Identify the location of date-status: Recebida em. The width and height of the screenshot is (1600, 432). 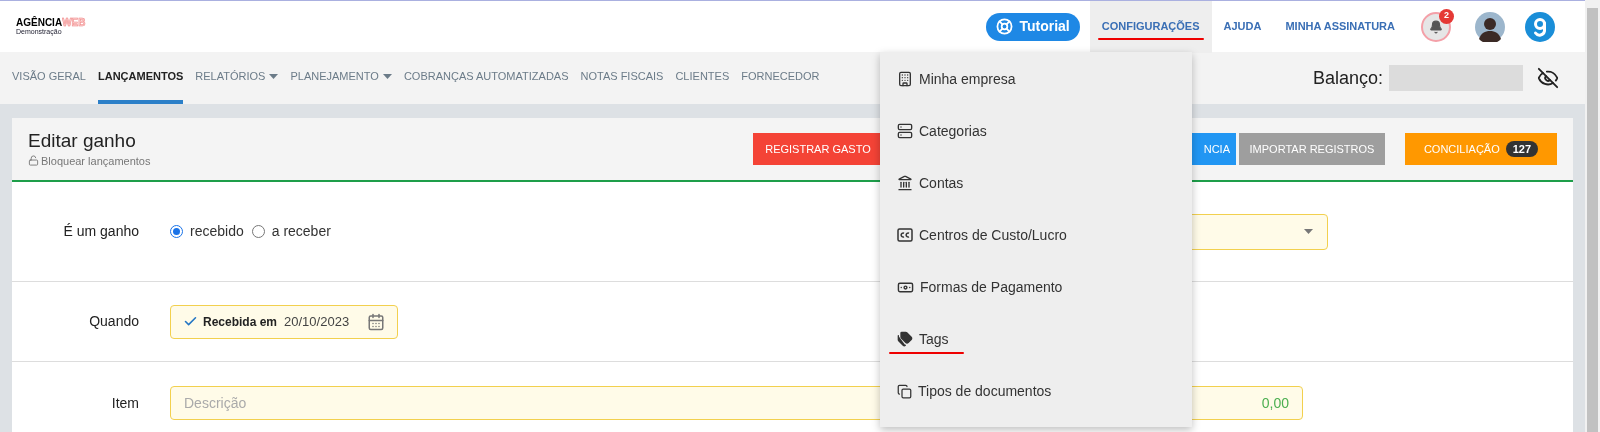
(240, 322).